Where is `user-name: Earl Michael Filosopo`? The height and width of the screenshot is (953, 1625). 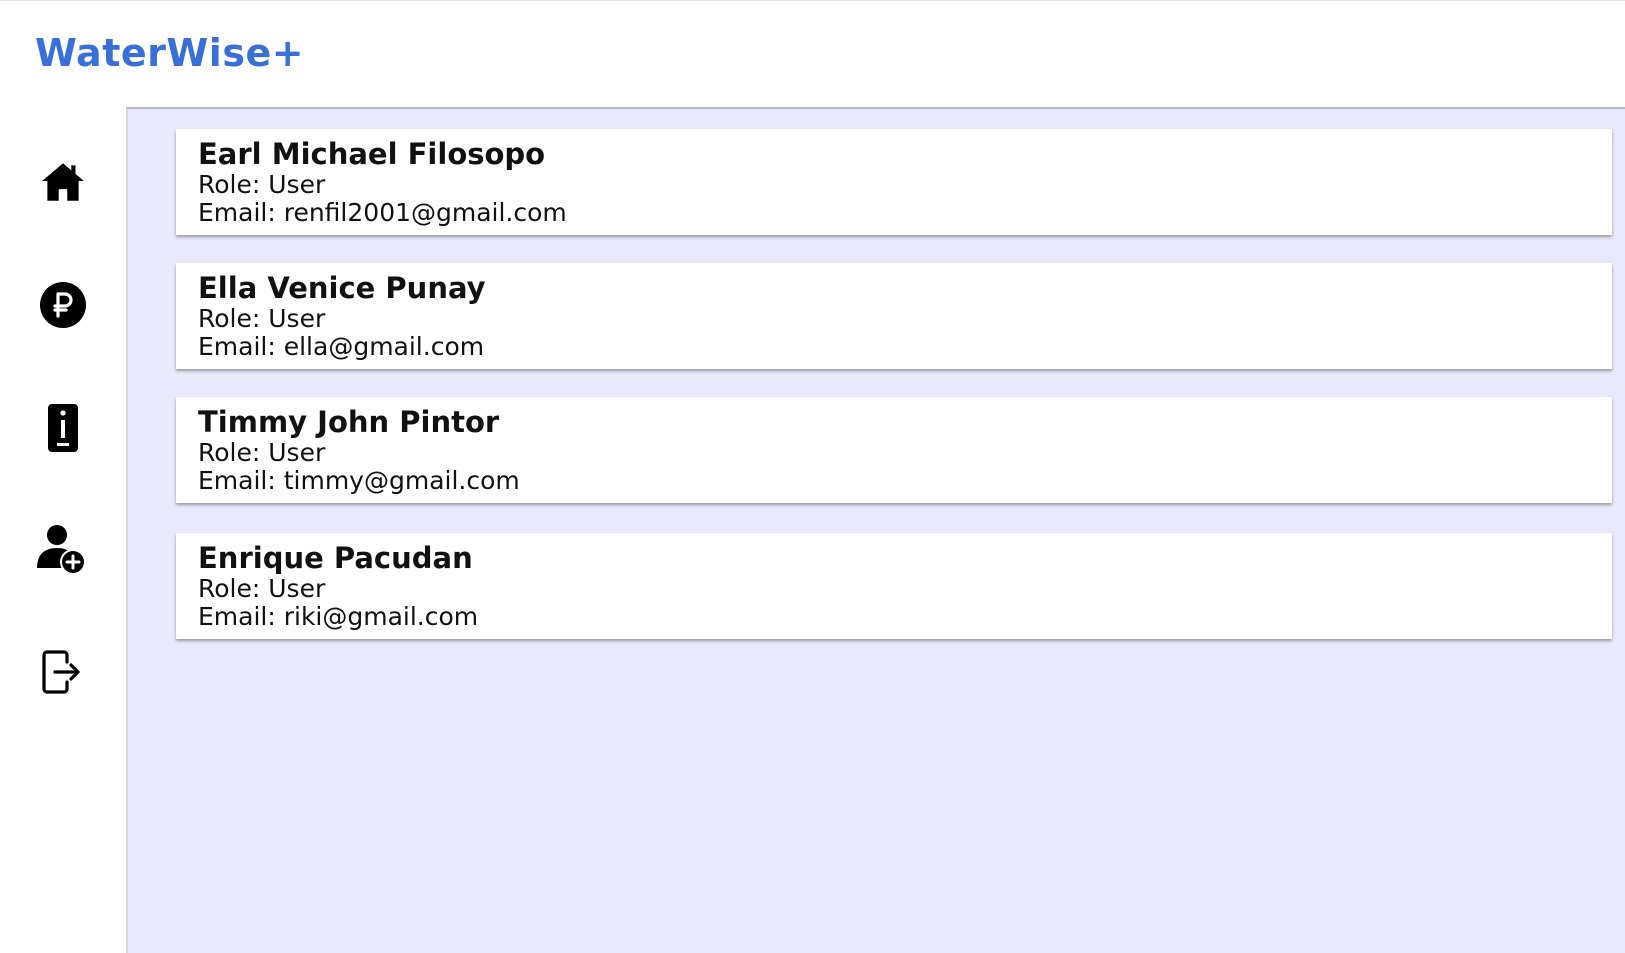 user-name: Earl Michael Filosopo is located at coordinates (372, 154).